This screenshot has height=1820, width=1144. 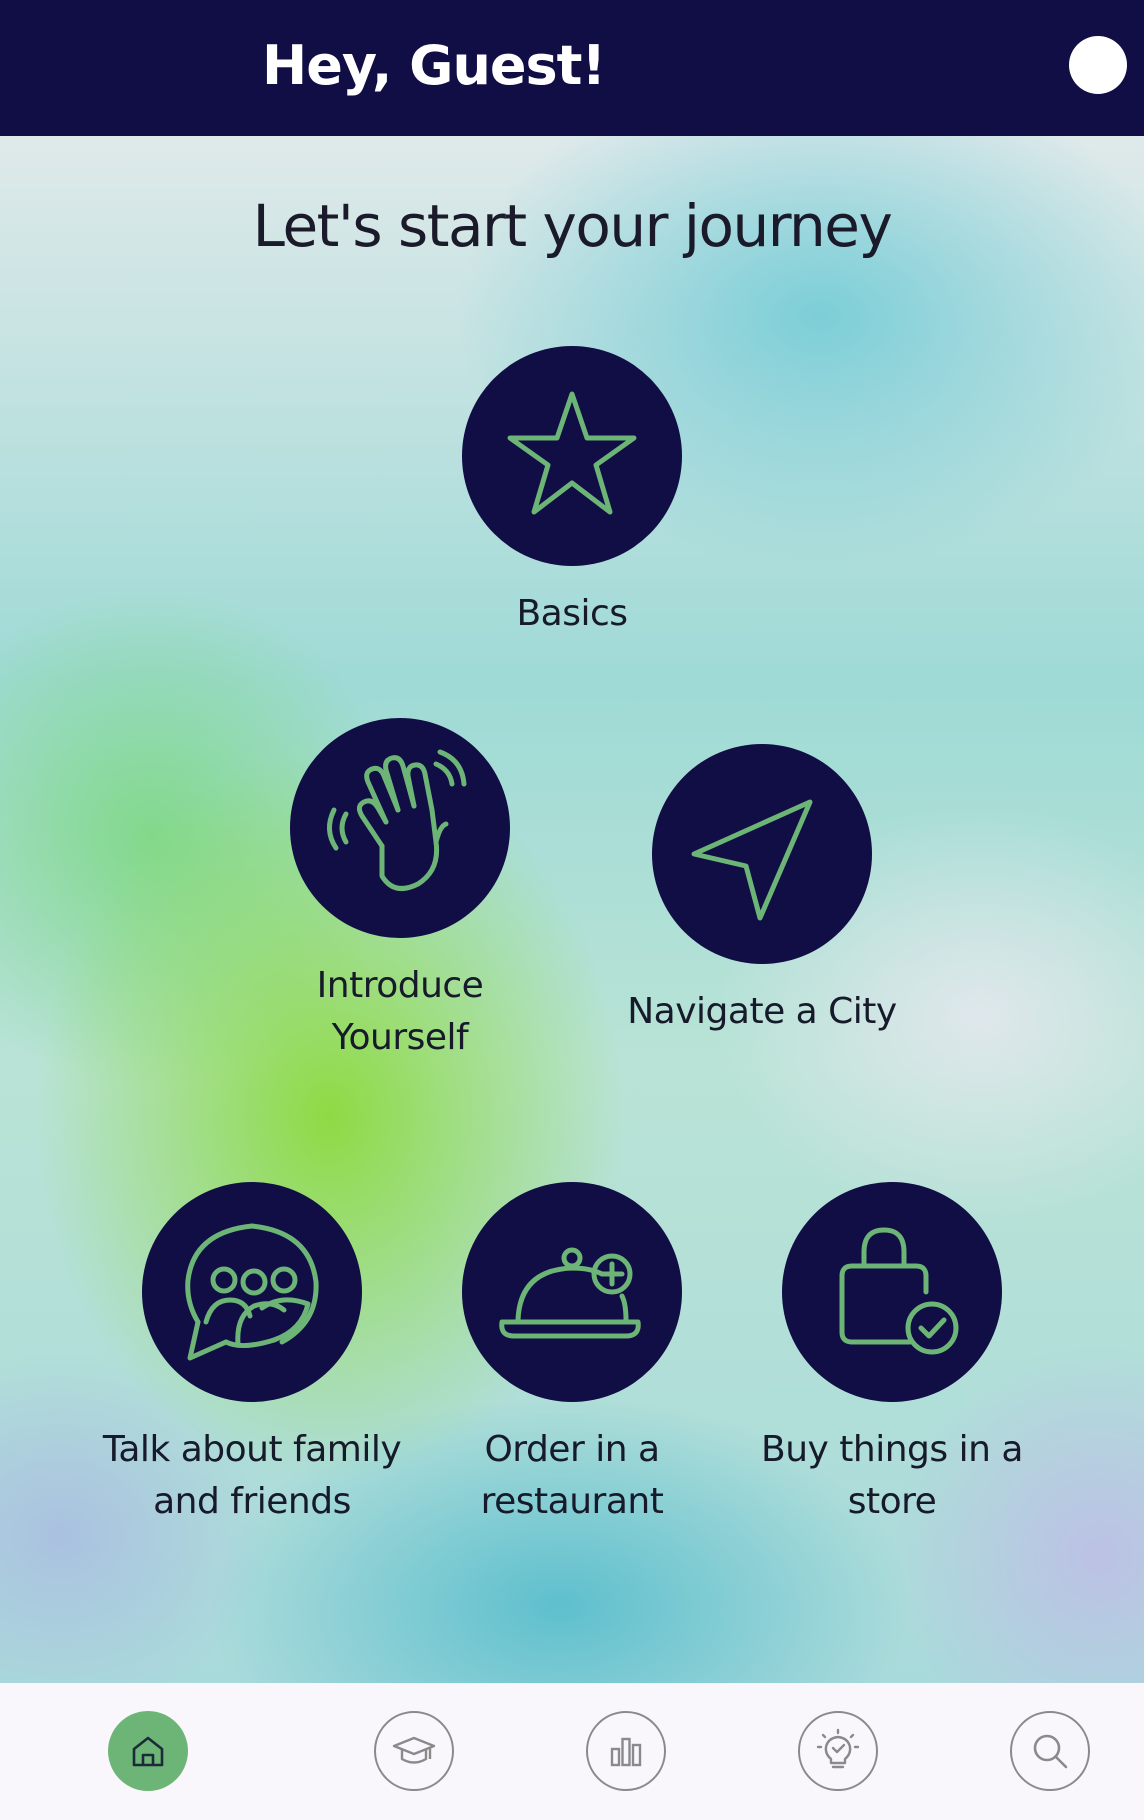 What do you see at coordinates (572, 613) in the screenshot?
I see `topic-basics-label: Basics` at bounding box center [572, 613].